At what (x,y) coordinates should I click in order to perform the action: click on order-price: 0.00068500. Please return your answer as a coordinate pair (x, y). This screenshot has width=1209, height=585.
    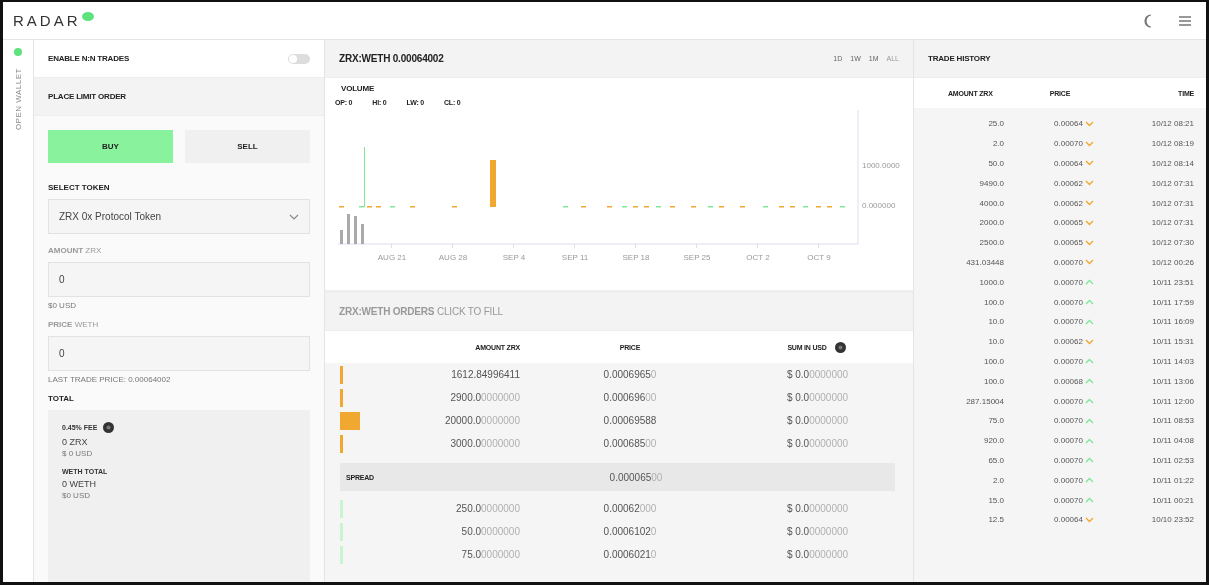
    Looking at the image, I should click on (630, 443).